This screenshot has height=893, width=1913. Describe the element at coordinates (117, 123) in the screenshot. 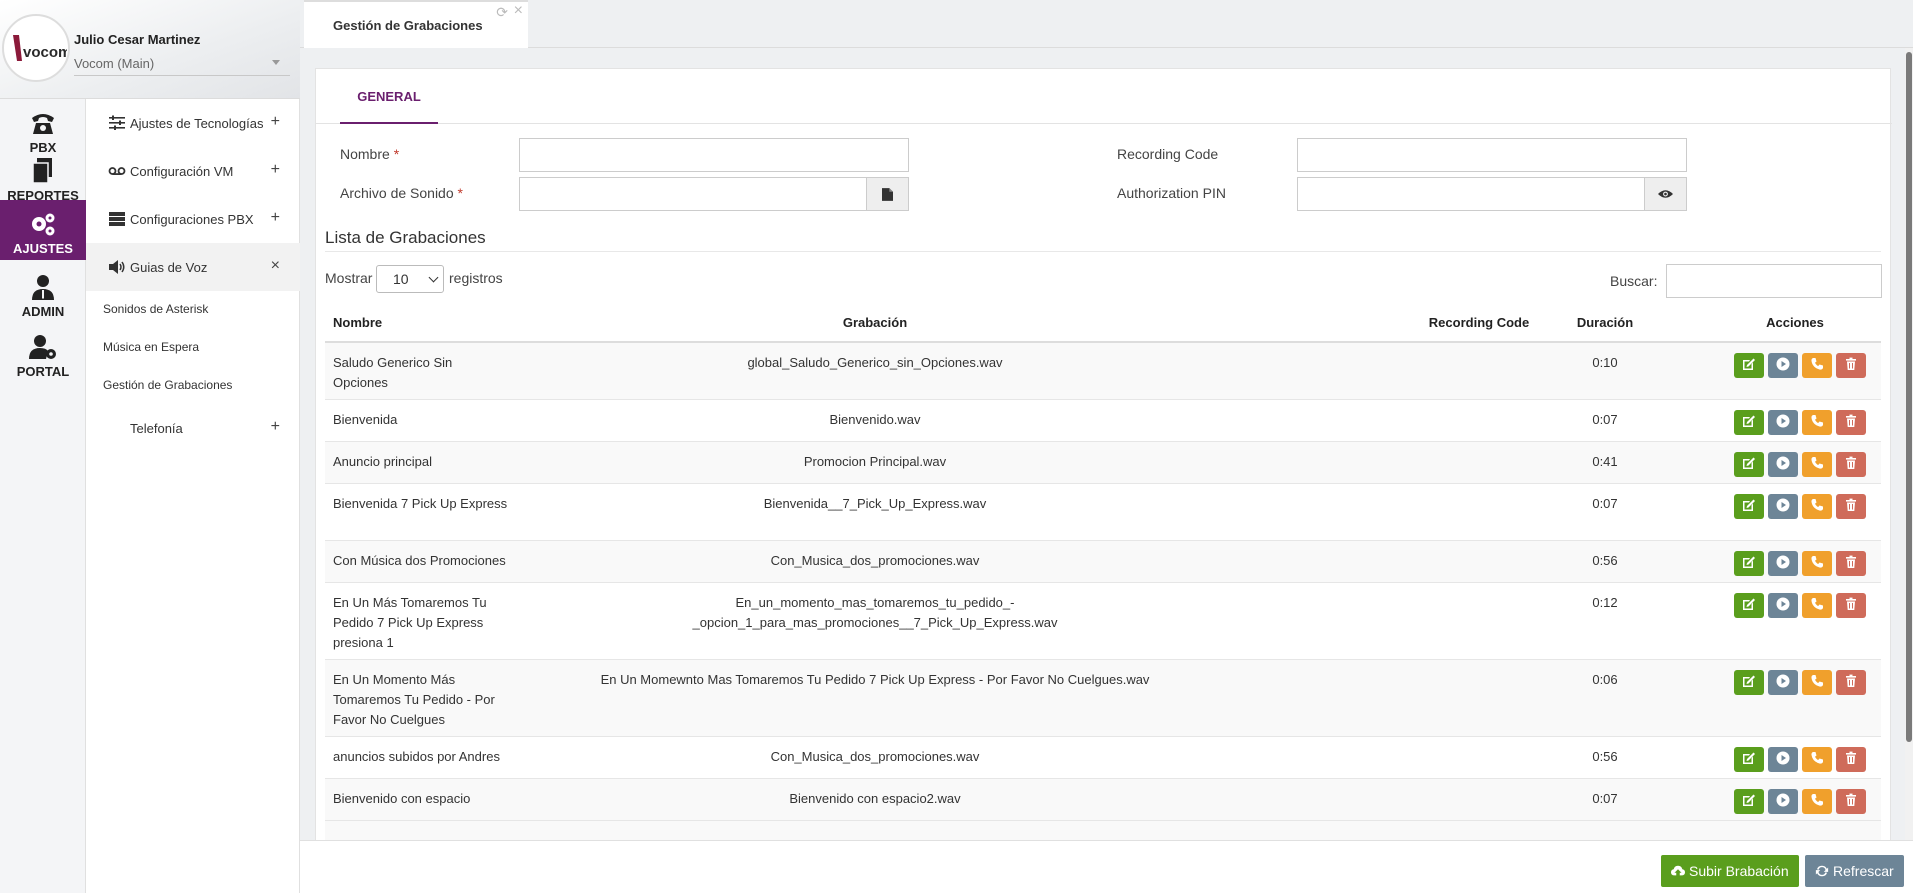

I see `sliders-icon` at that location.